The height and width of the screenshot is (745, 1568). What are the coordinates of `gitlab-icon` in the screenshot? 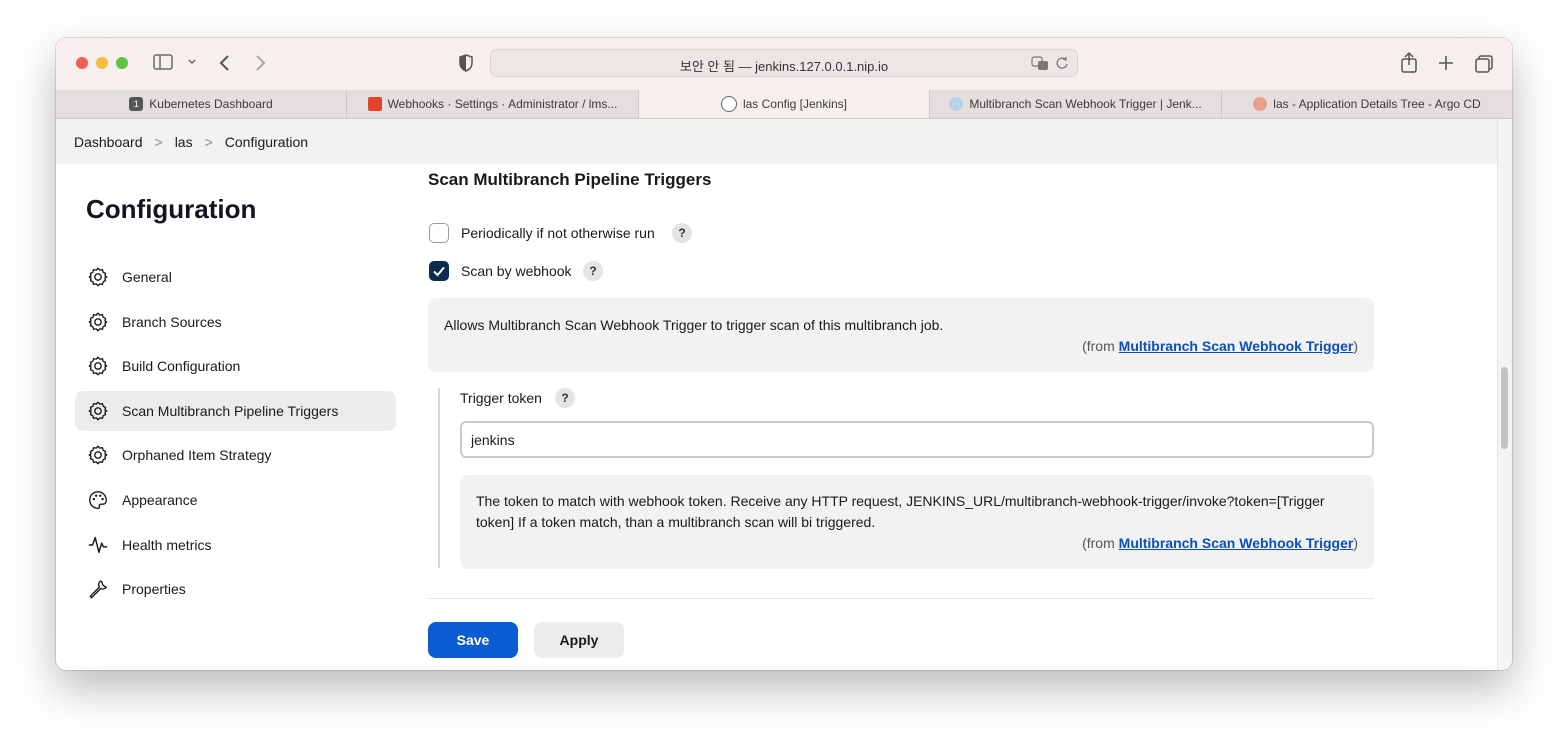 It's located at (374, 104).